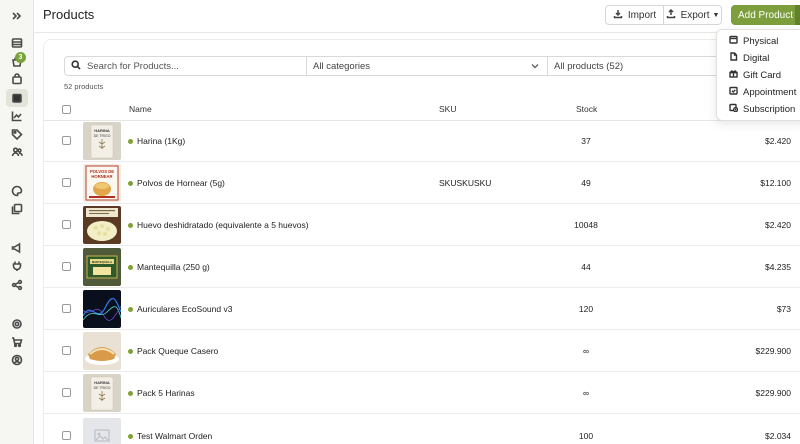 This screenshot has width=800, height=444. I want to click on expand-icon, so click(17, 16).